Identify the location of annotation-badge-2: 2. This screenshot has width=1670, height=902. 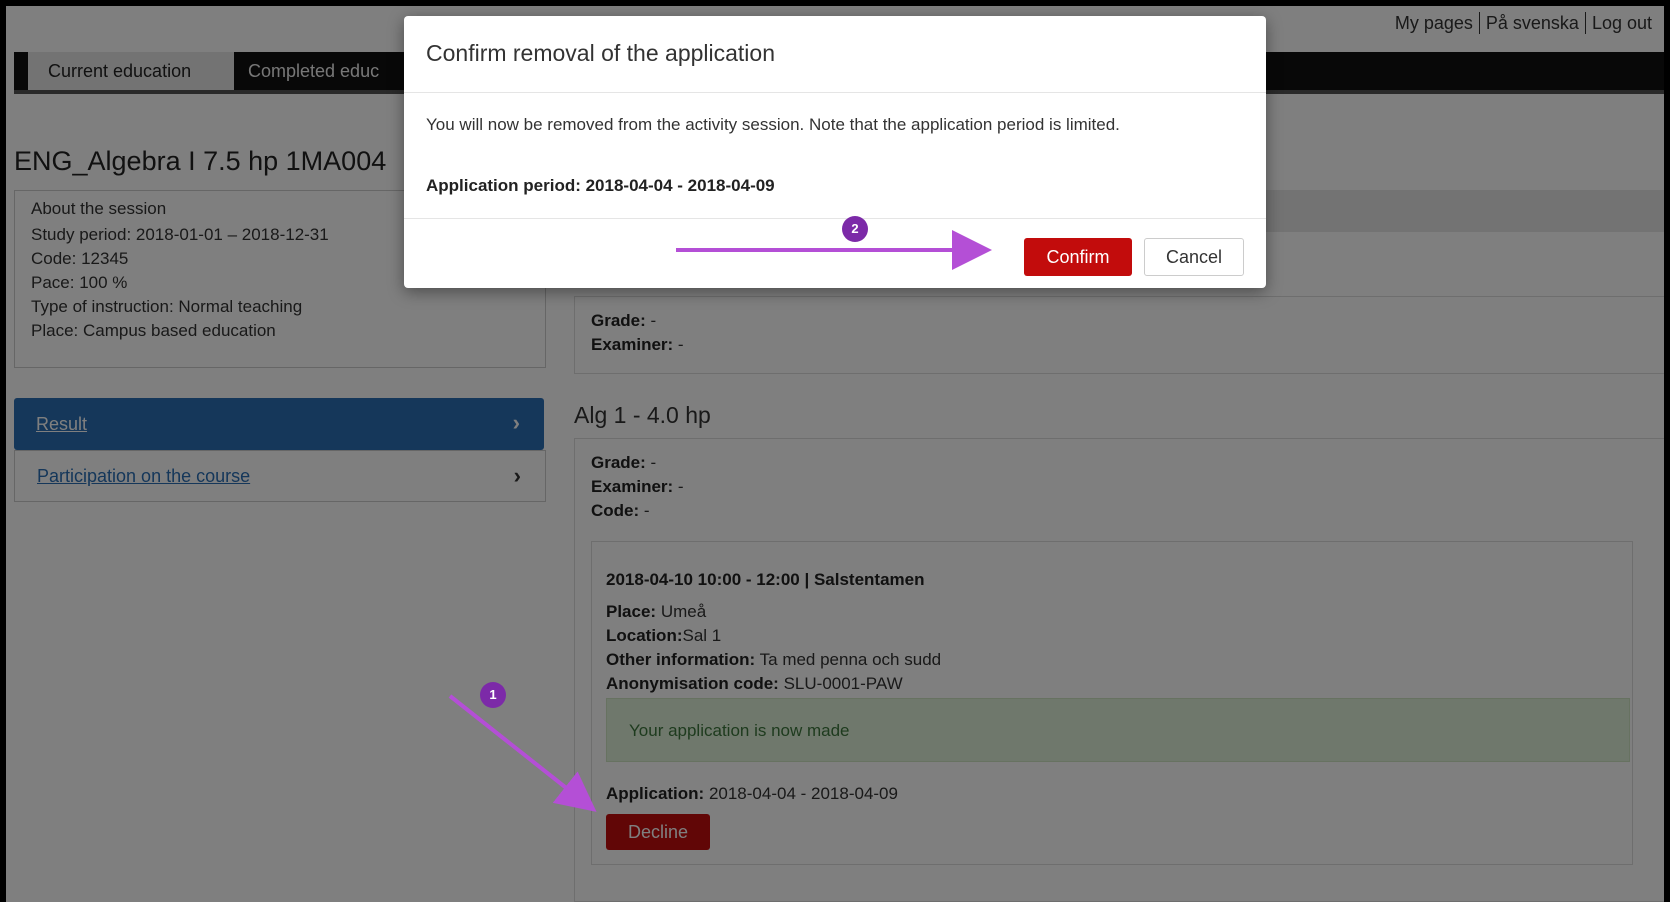
(855, 229).